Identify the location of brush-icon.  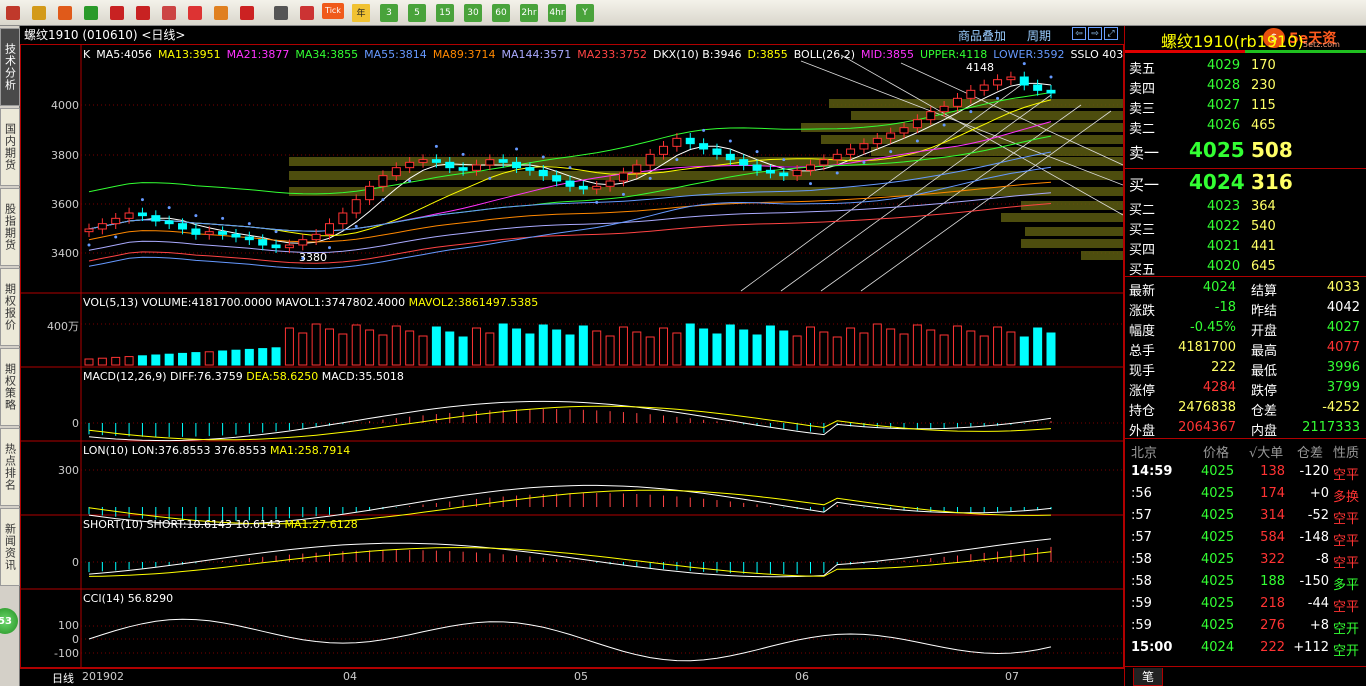
(221, 13).